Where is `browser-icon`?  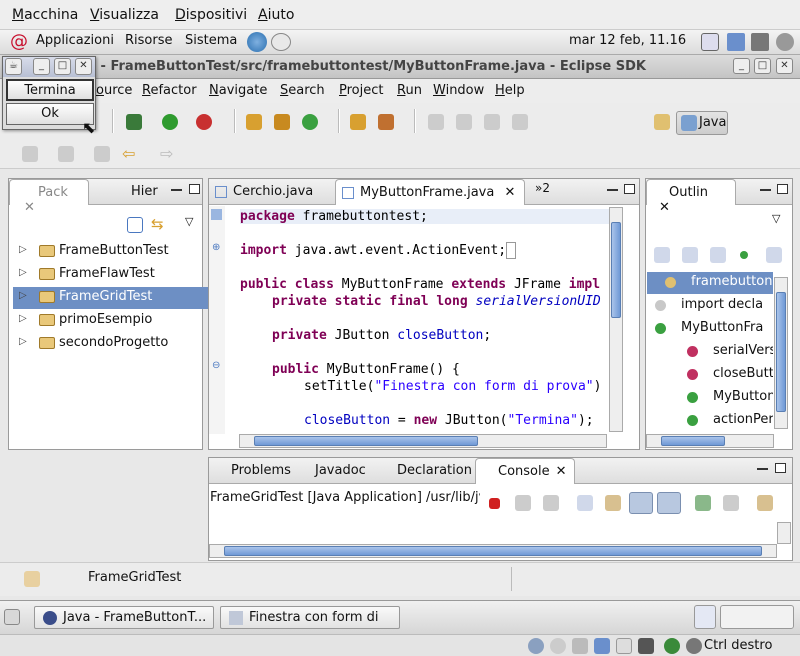 browser-icon is located at coordinates (257, 42).